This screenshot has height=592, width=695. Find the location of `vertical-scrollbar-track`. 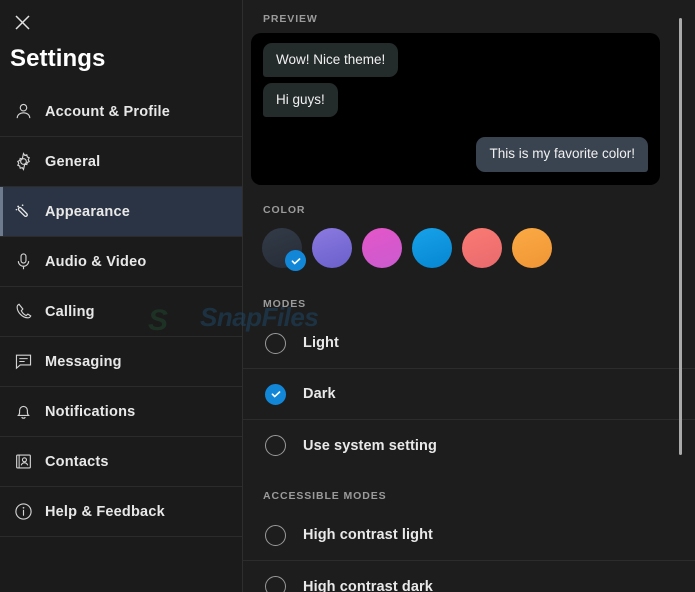

vertical-scrollbar-track is located at coordinates (684, 296).